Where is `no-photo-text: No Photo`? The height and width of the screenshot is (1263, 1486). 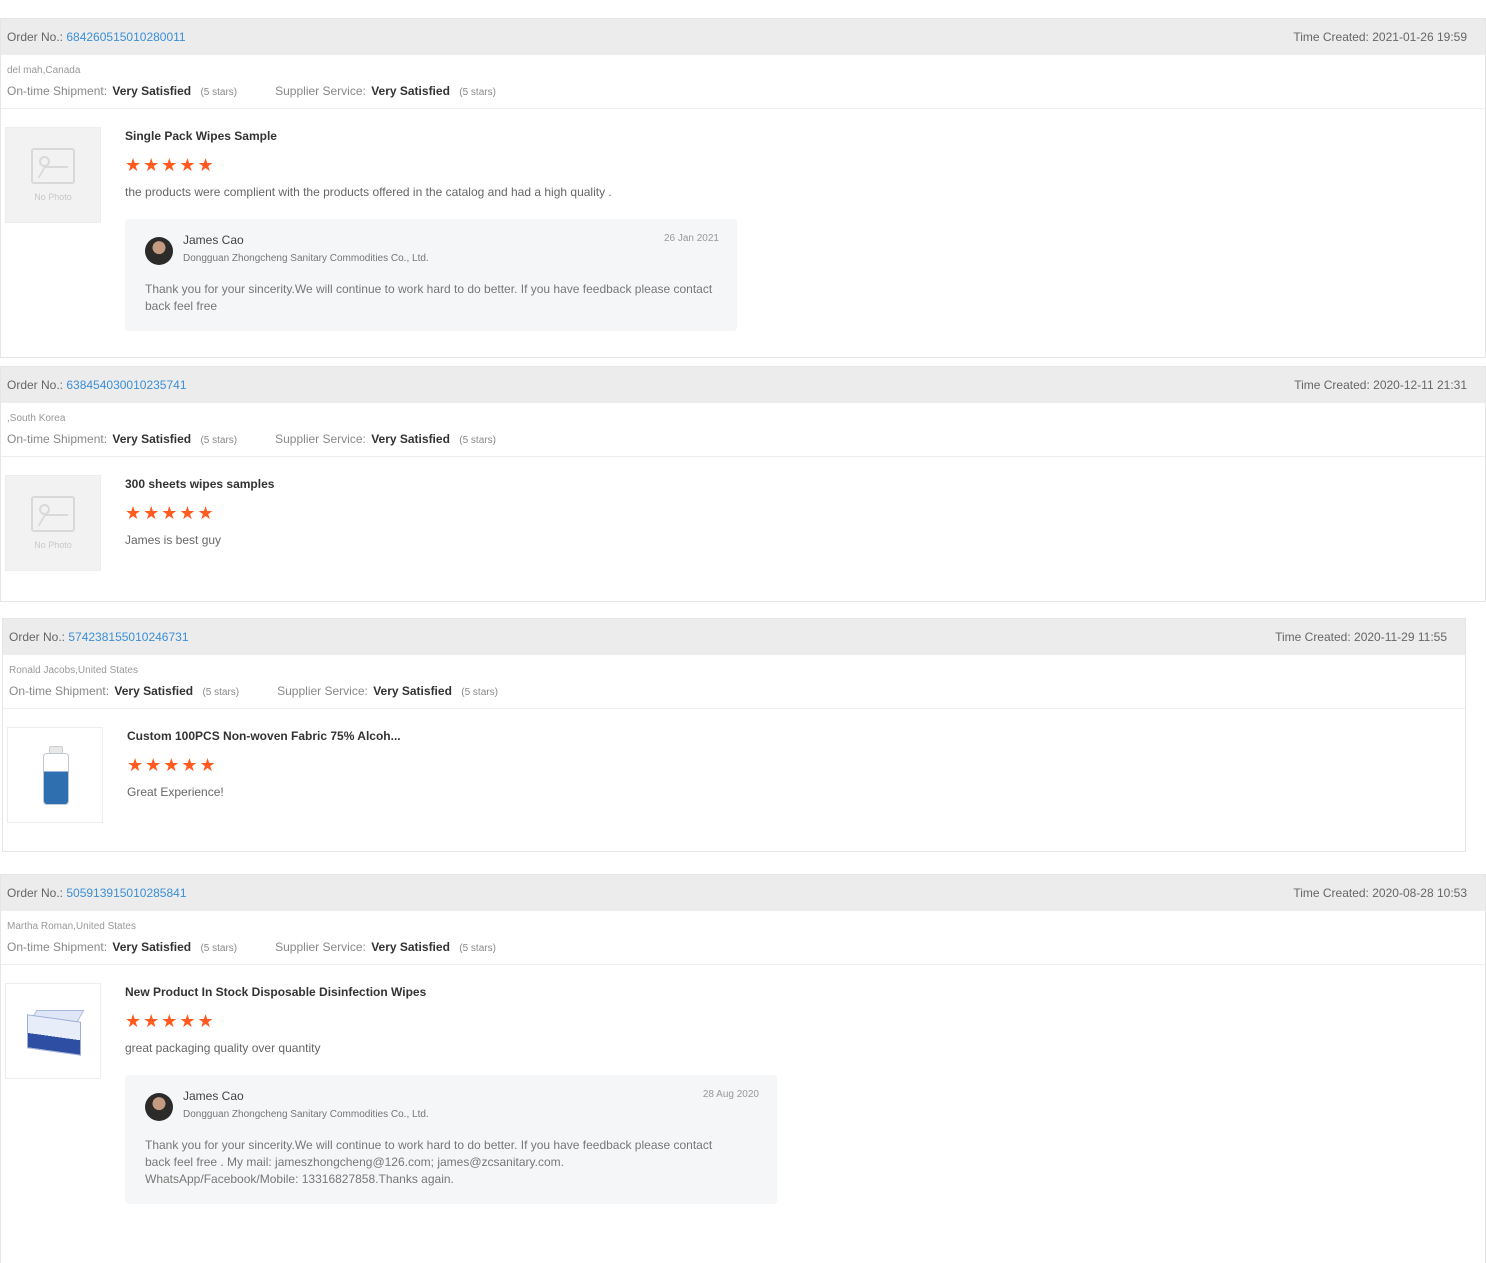 no-photo-text: No Photo is located at coordinates (53, 545).